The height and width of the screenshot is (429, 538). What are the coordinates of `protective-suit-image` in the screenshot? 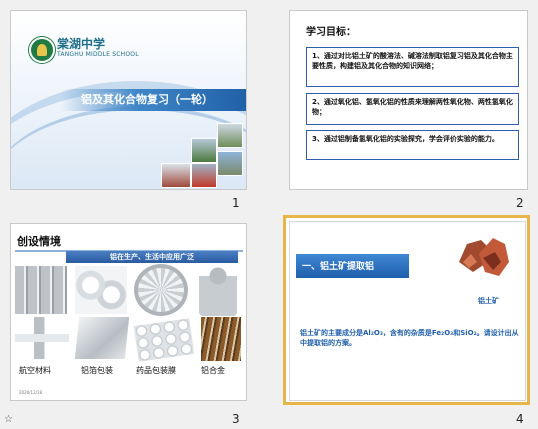 It's located at (218, 291).